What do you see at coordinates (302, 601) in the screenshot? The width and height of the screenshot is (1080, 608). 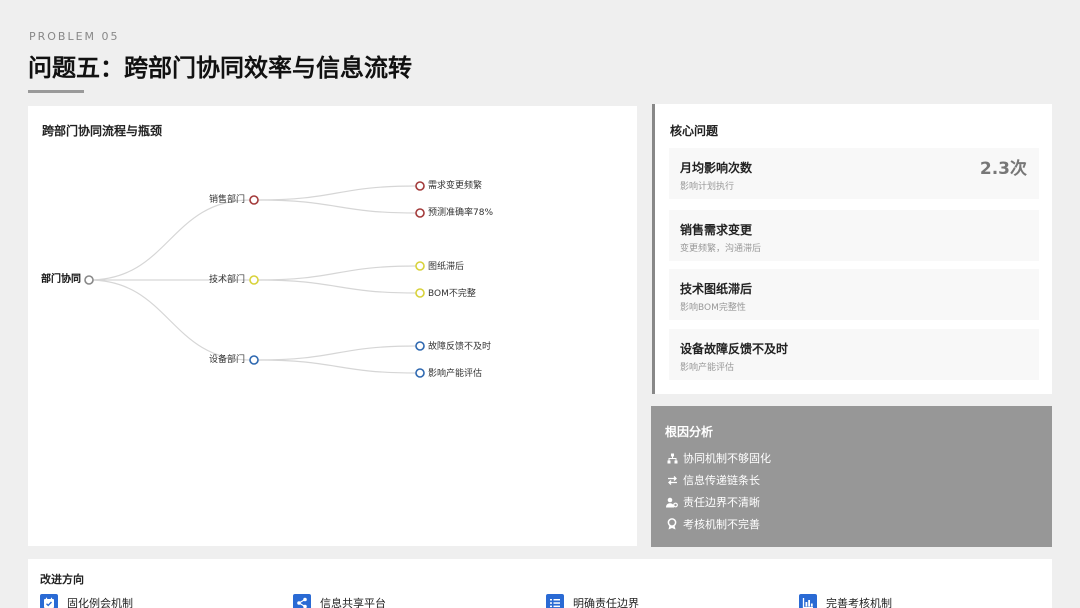 I see `share-icon` at bounding box center [302, 601].